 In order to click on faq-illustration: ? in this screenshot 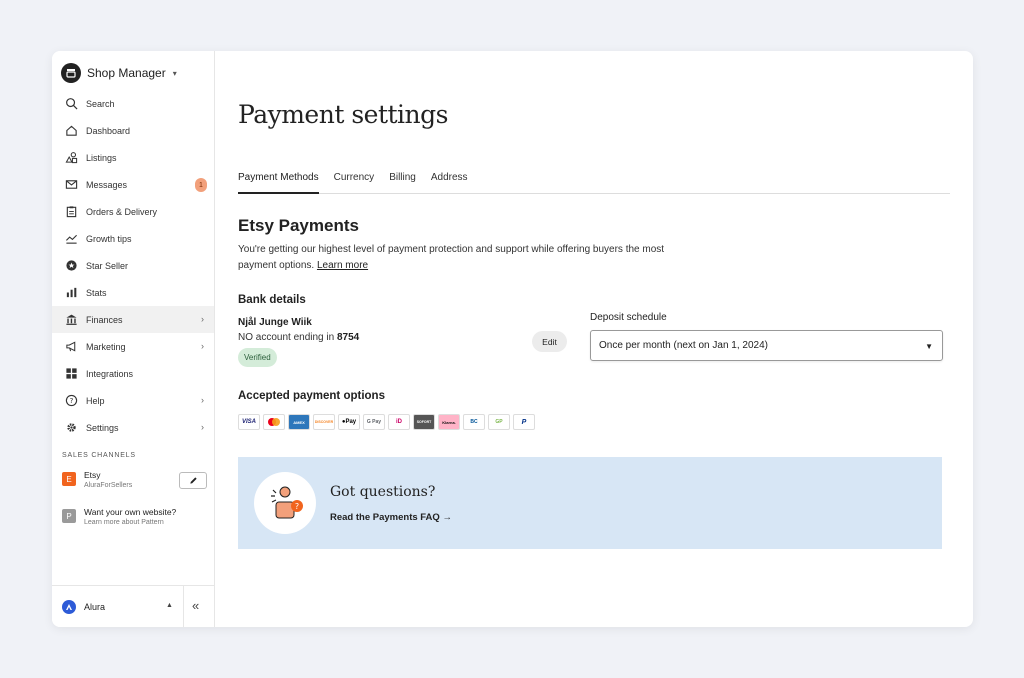, I will do `click(285, 503)`.